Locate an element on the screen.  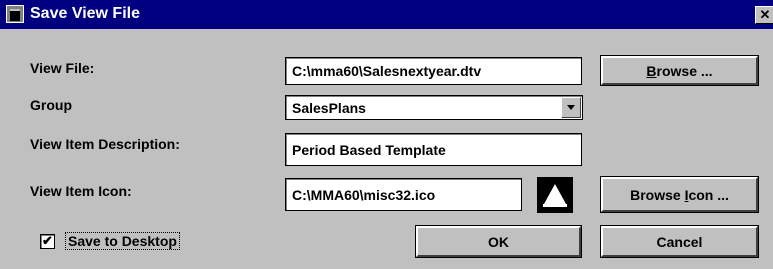
close-button: ✕ is located at coordinates (764, 15).